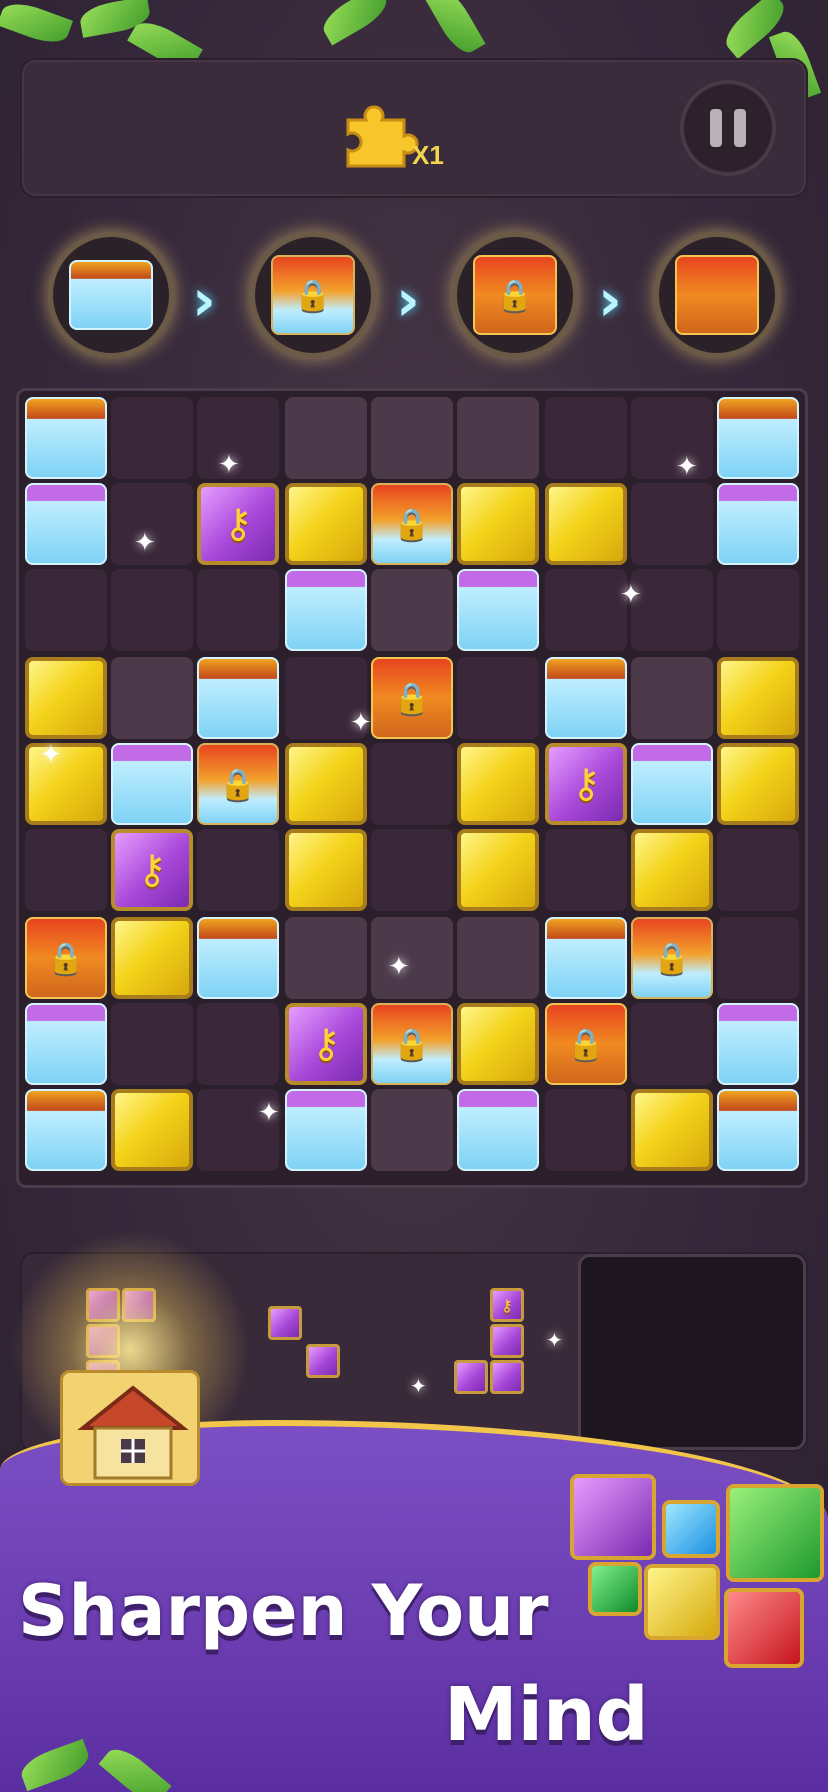 Image resolution: width=828 pixels, height=1792 pixels. What do you see at coordinates (691, 1529) in the screenshot?
I see `blue-gem-icon` at bounding box center [691, 1529].